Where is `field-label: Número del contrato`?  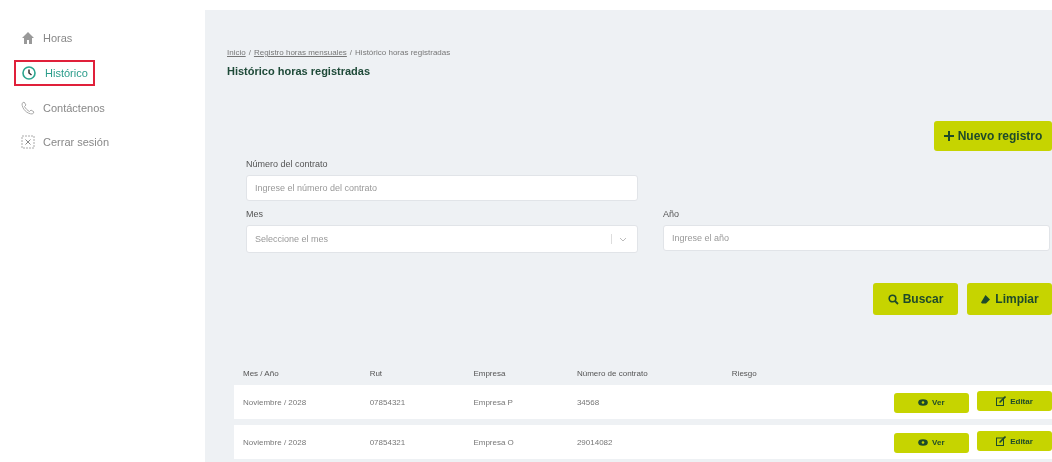
field-label: Número del contrato is located at coordinates (287, 164).